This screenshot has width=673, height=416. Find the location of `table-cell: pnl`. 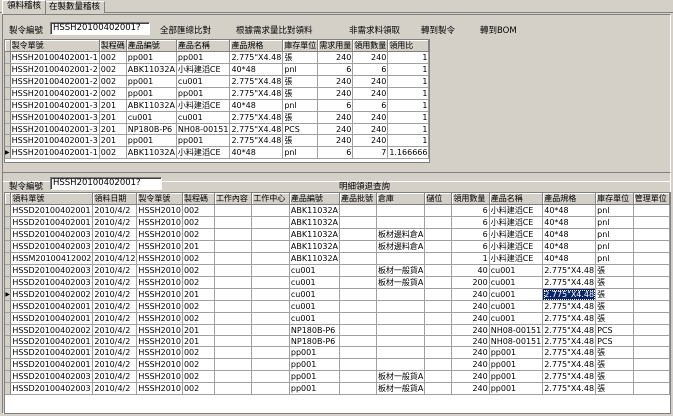

table-cell: pnl is located at coordinates (614, 246).